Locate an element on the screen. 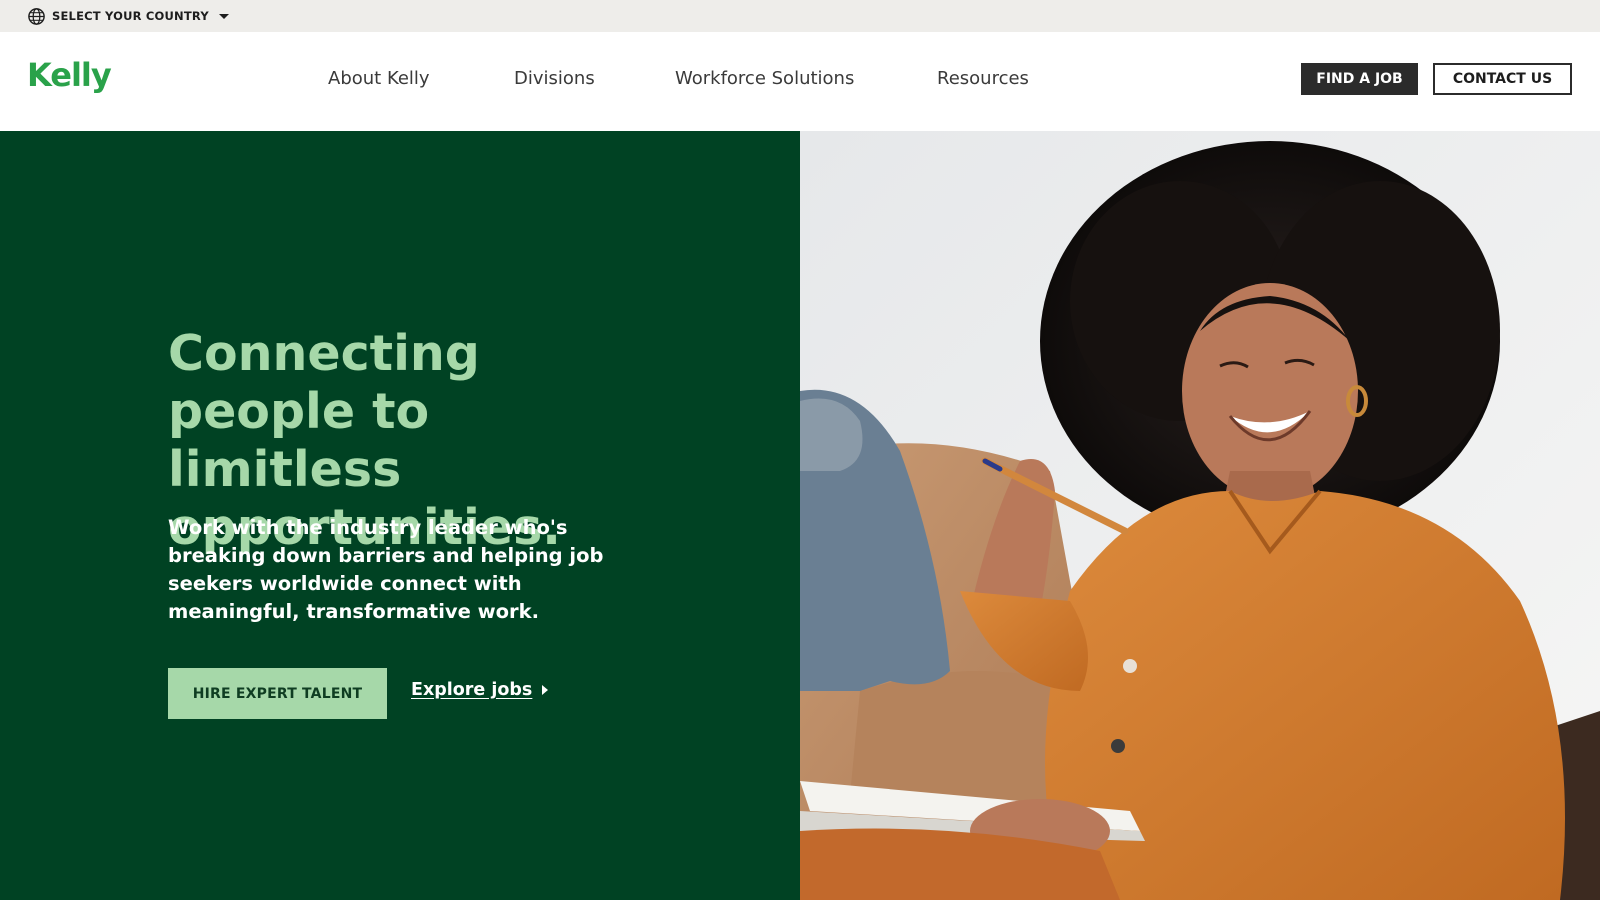 This screenshot has height=900, width=1600. explore-jobs-link: Explore jobs is located at coordinates (480, 690).